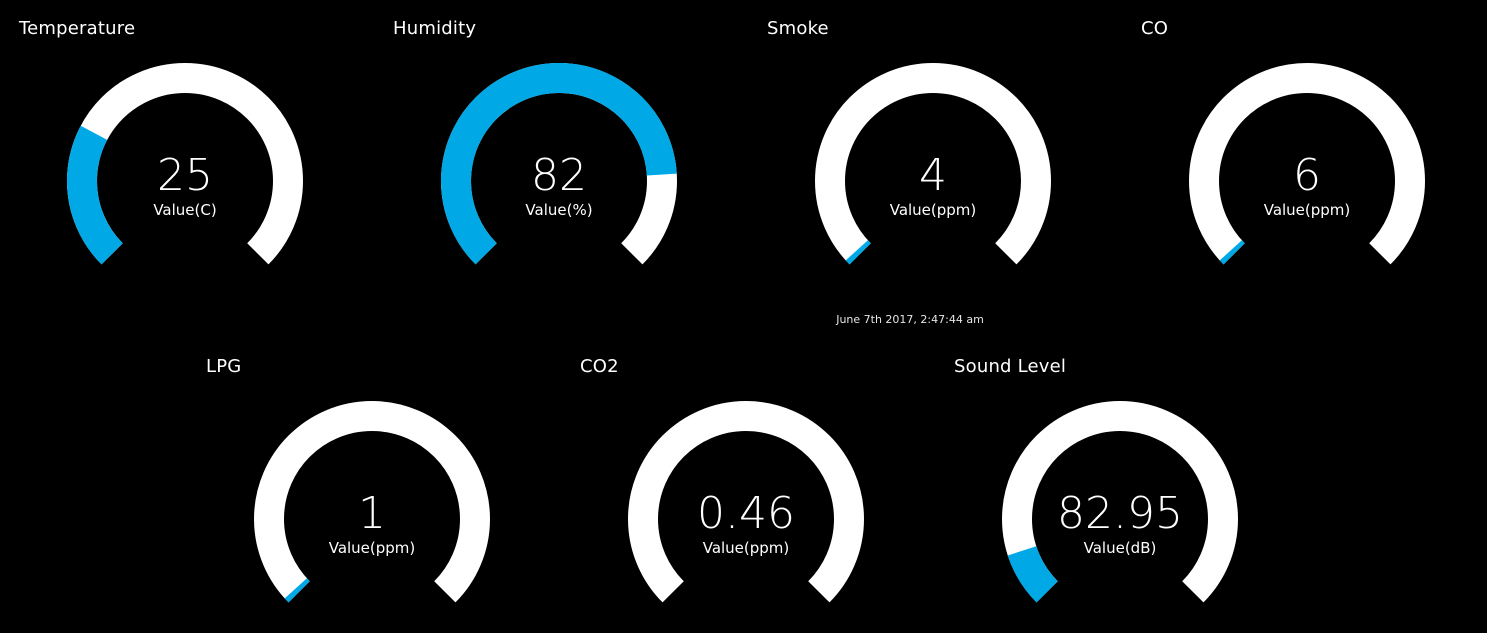  I want to click on gauge-sound-level: Sound Level 82.95 Value(dB), so click(1112, 486).